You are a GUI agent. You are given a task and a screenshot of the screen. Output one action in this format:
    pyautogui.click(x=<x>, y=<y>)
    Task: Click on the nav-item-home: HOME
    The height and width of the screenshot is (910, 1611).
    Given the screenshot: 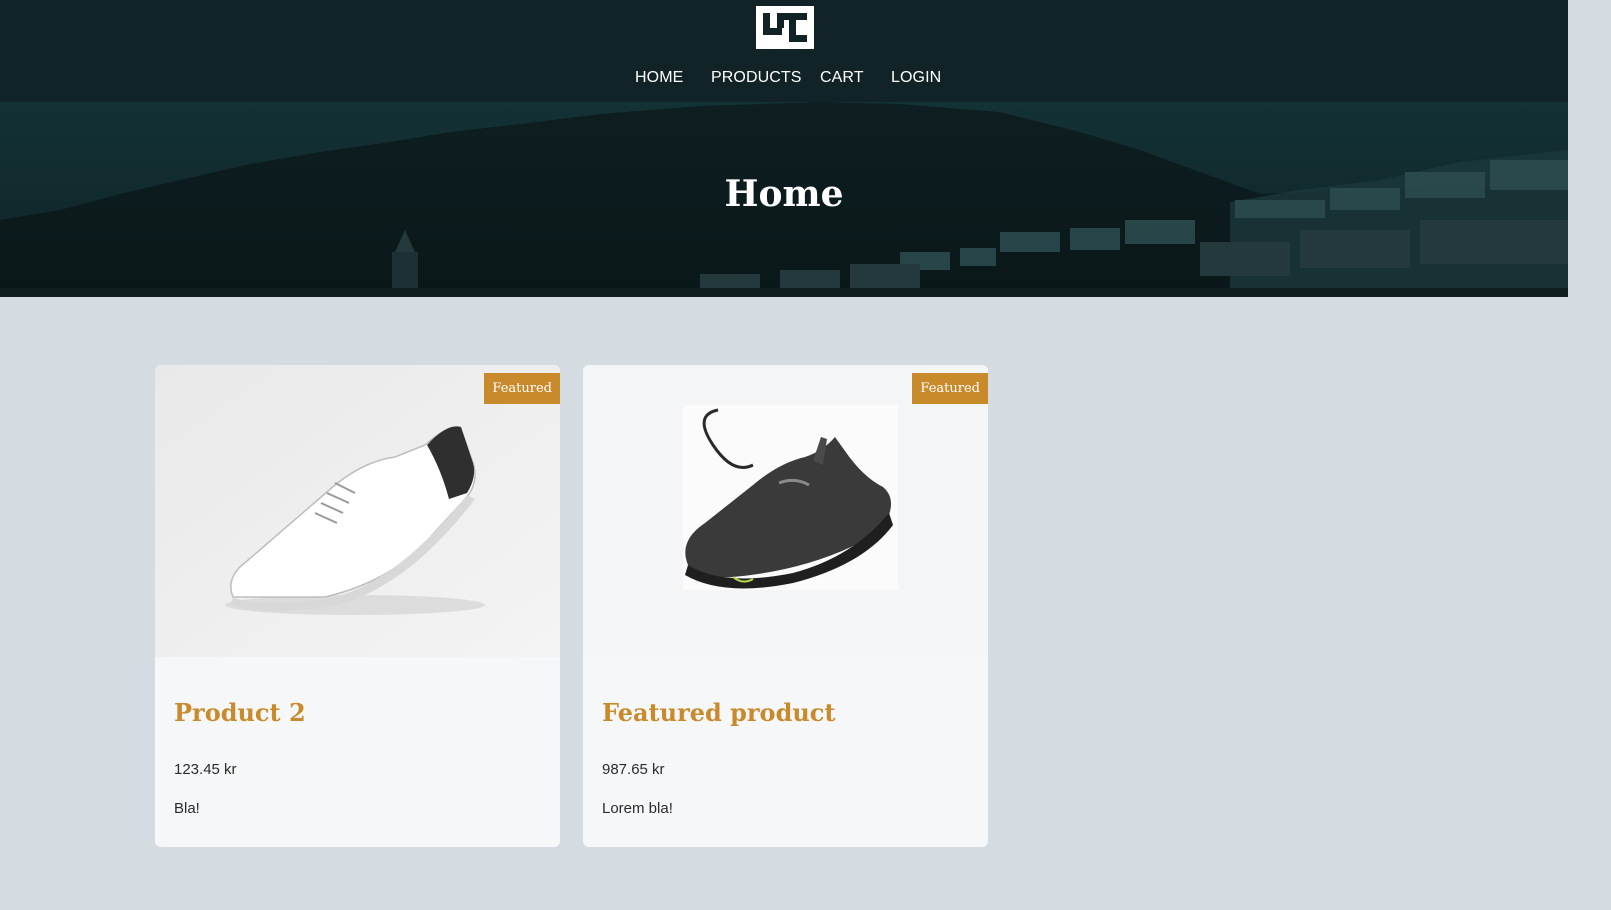 What is the action you would take?
    pyautogui.click(x=659, y=78)
    